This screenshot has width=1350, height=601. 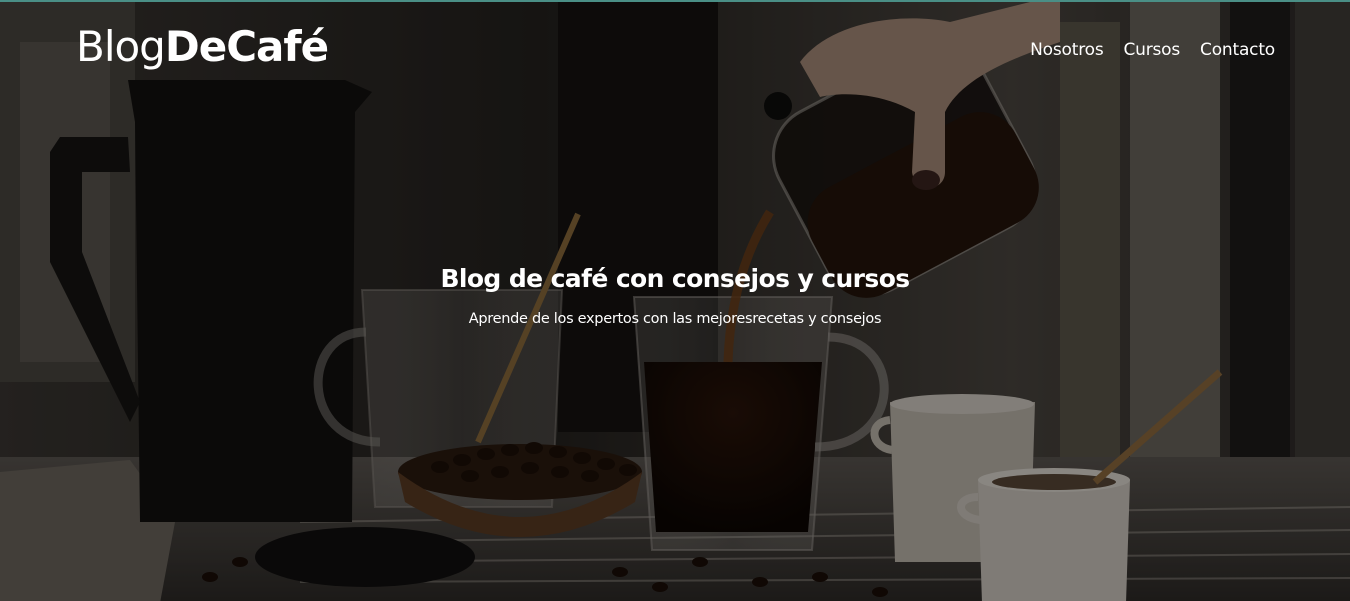 What do you see at coordinates (121, 46) in the screenshot?
I see `logo-text-light: Blog` at bounding box center [121, 46].